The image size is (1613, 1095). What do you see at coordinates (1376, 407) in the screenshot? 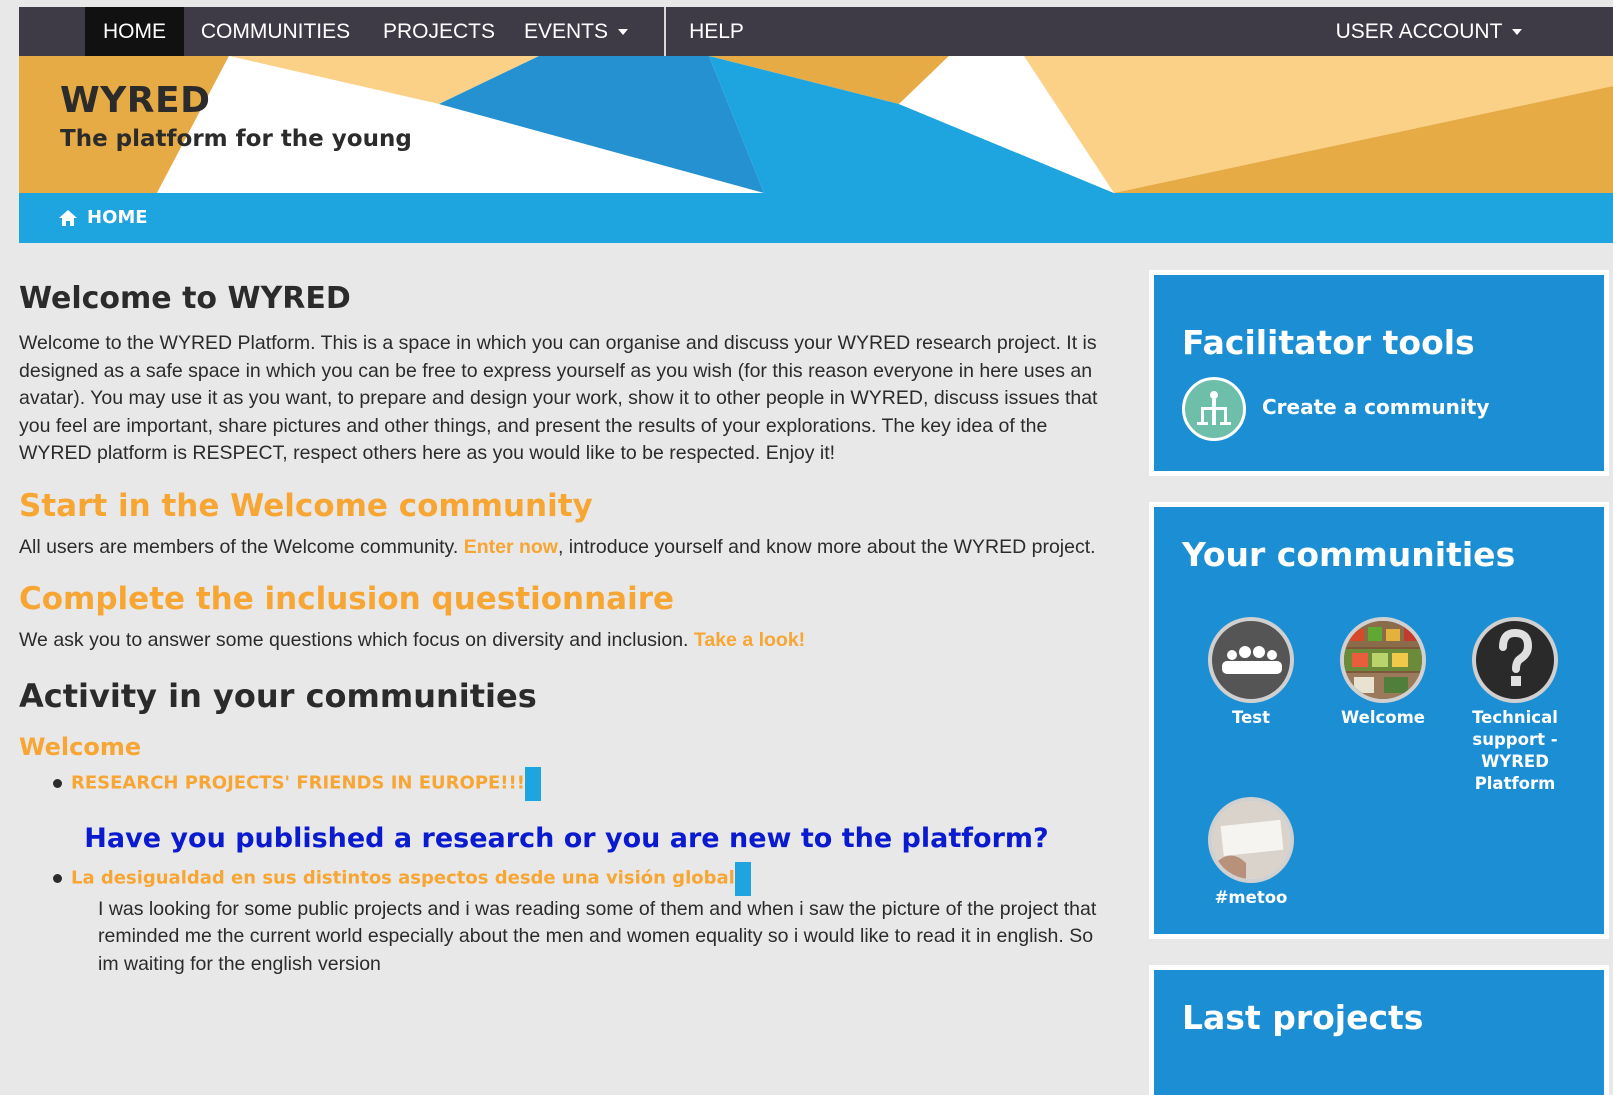
I see `create-community-label: Create a community` at bounding box center [1376, 407].